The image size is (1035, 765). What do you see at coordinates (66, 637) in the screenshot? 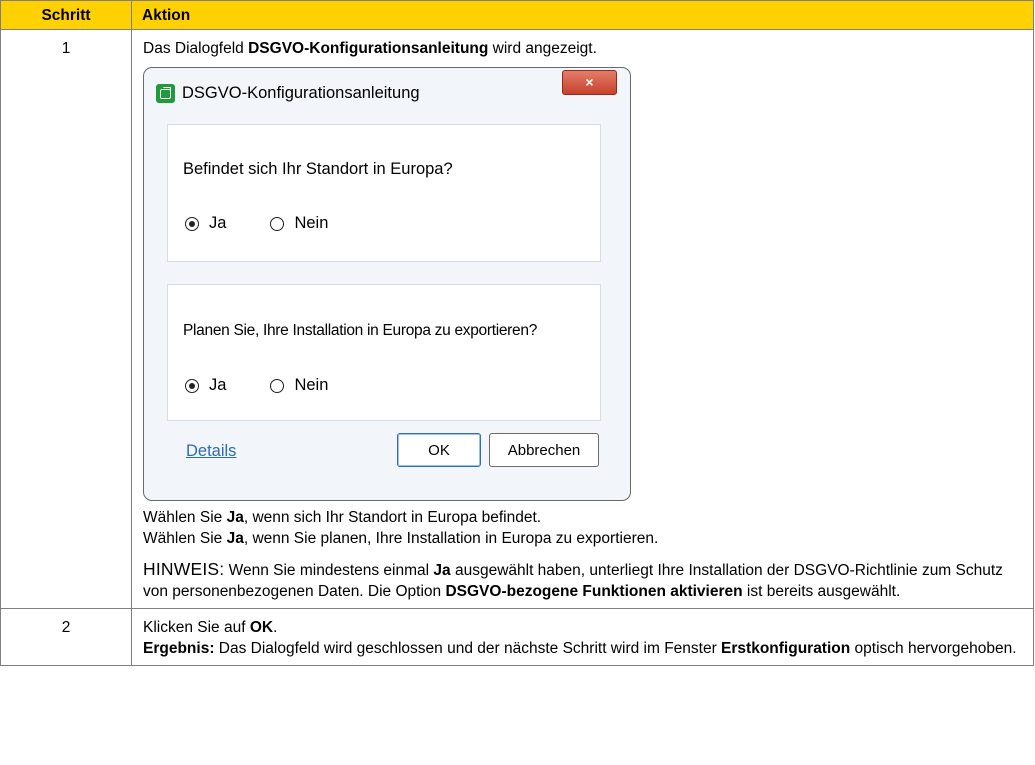
I see `step-number: 2` at bounding box center [66, 637].